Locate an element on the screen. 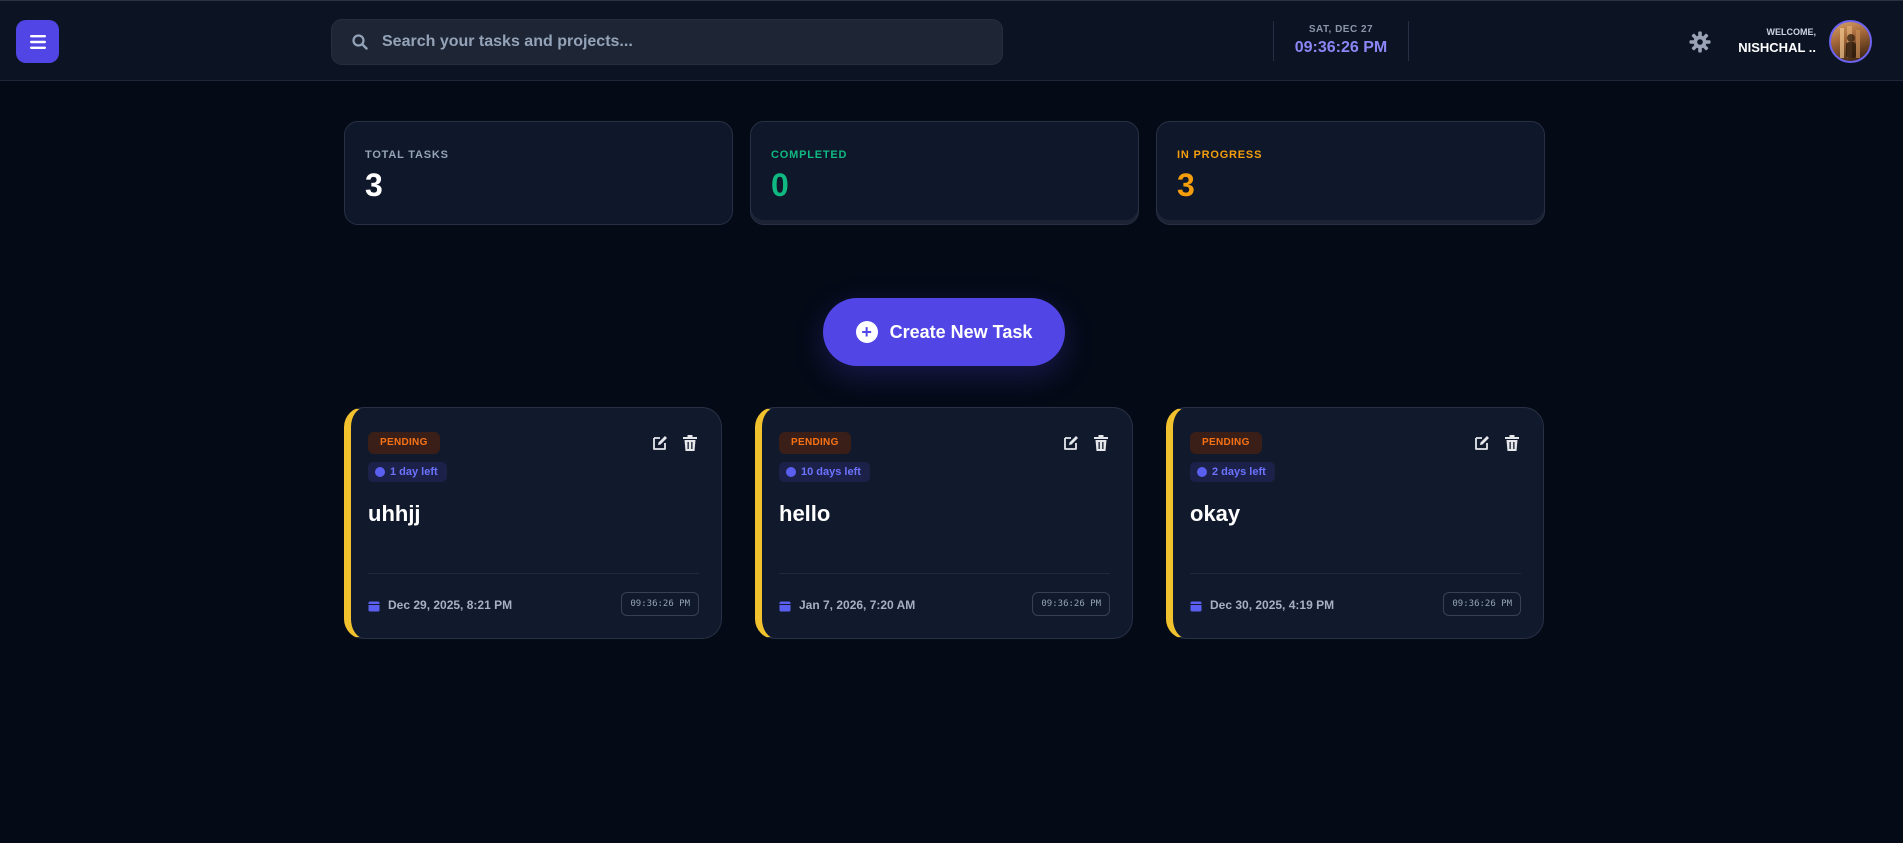  due-badge: 2 days left is located at coordinates (1232, 472).